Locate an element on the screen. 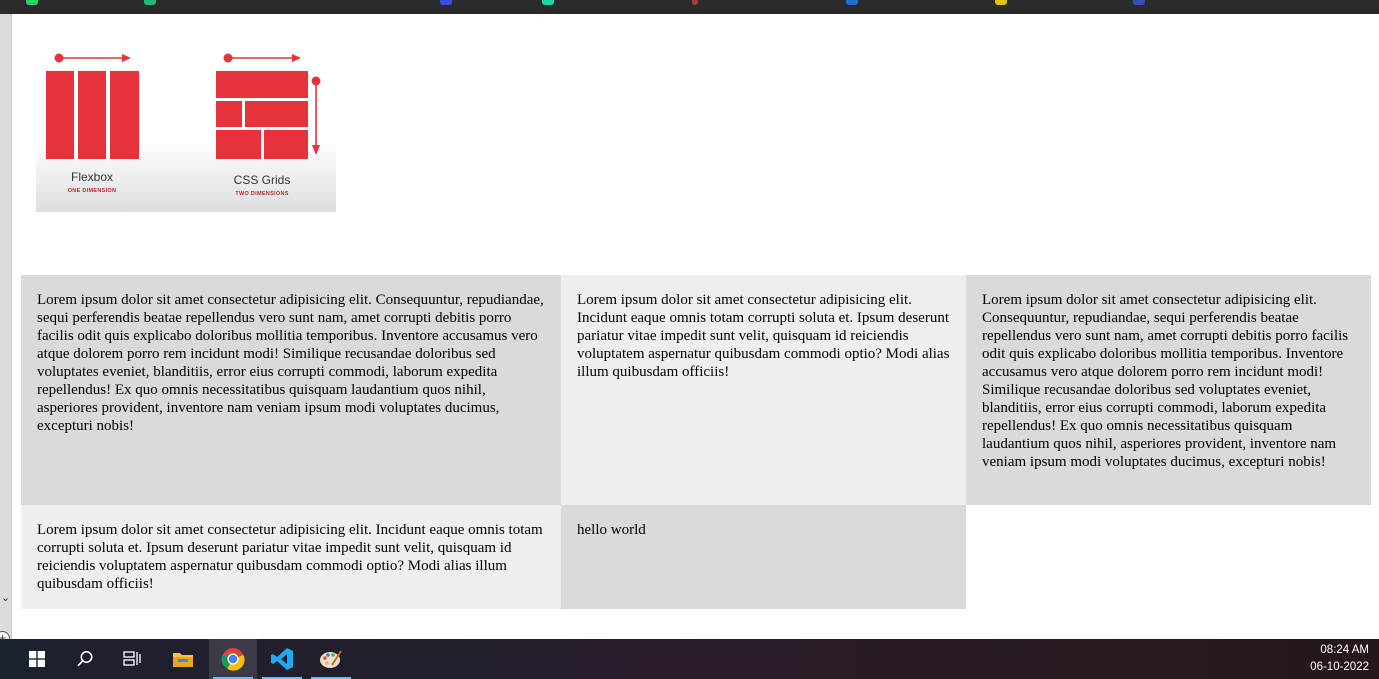 This screenshot has width=1379, height=679. flexbox-caption: Flexbox ONE DIMENSION is located at coordinates (92, 182).